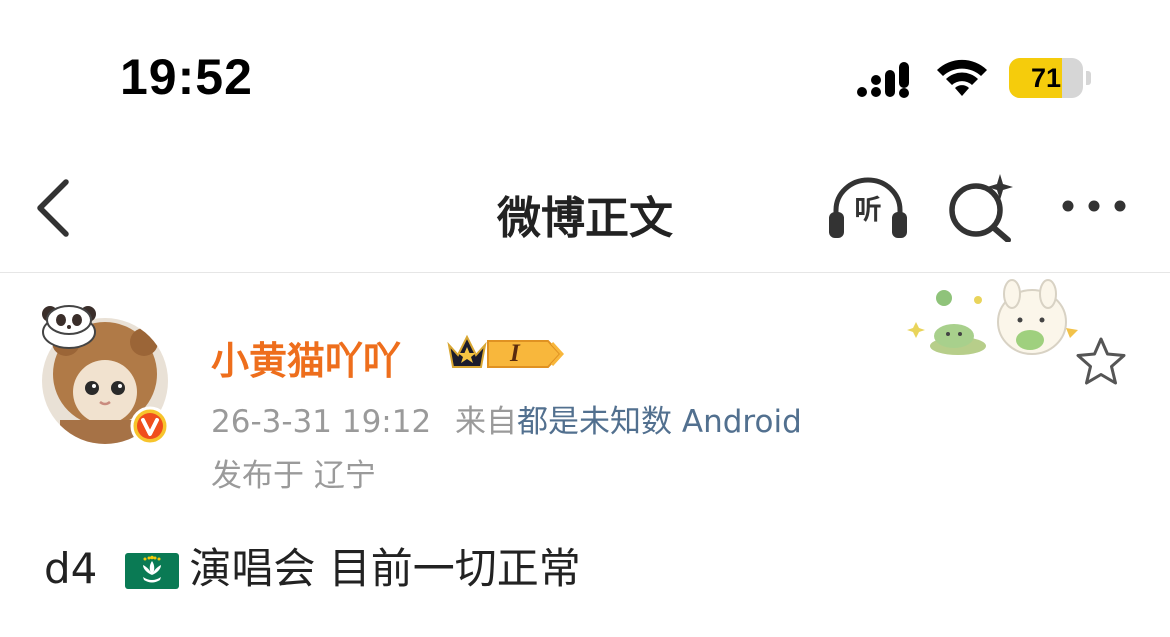 Image resolution: width=1170 pixels, height=637 pixels. I want to click on post-location: 发布于 辽宁, so click(293, 476).